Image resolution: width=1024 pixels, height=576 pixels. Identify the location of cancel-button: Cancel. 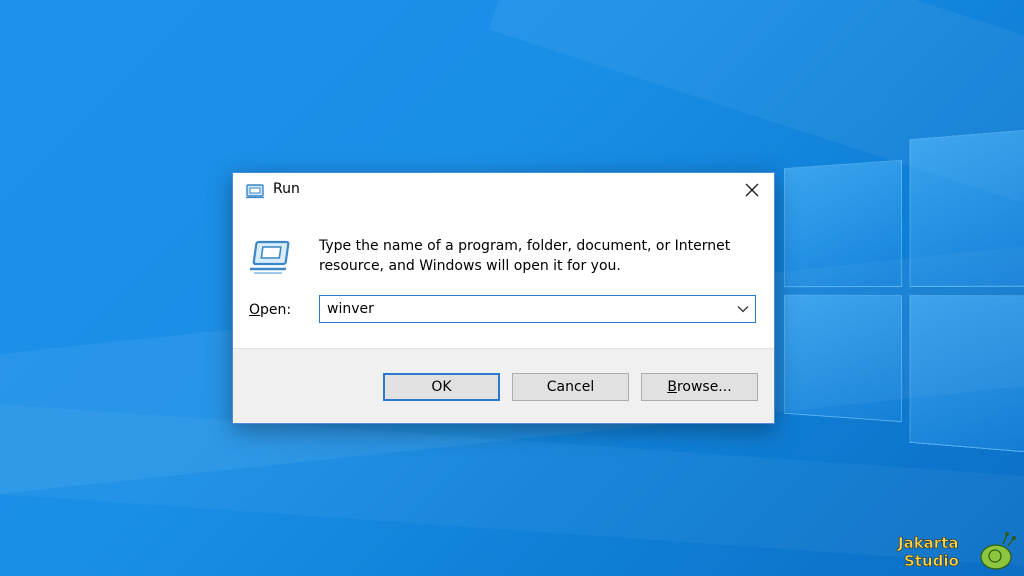
(570, 387).